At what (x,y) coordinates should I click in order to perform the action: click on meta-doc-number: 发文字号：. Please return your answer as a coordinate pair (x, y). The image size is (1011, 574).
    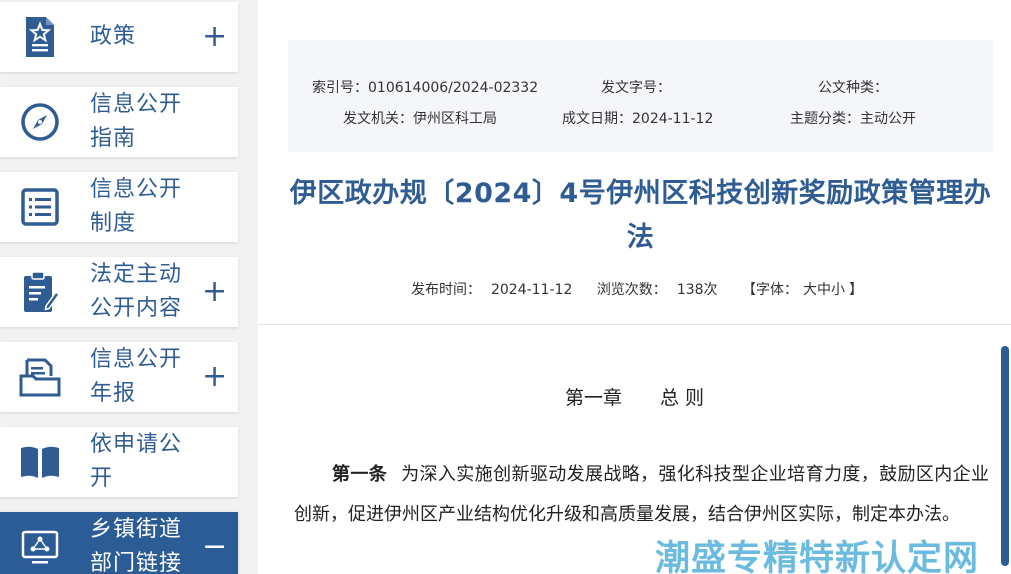
    Looking at the image, I should click on (636, 88).